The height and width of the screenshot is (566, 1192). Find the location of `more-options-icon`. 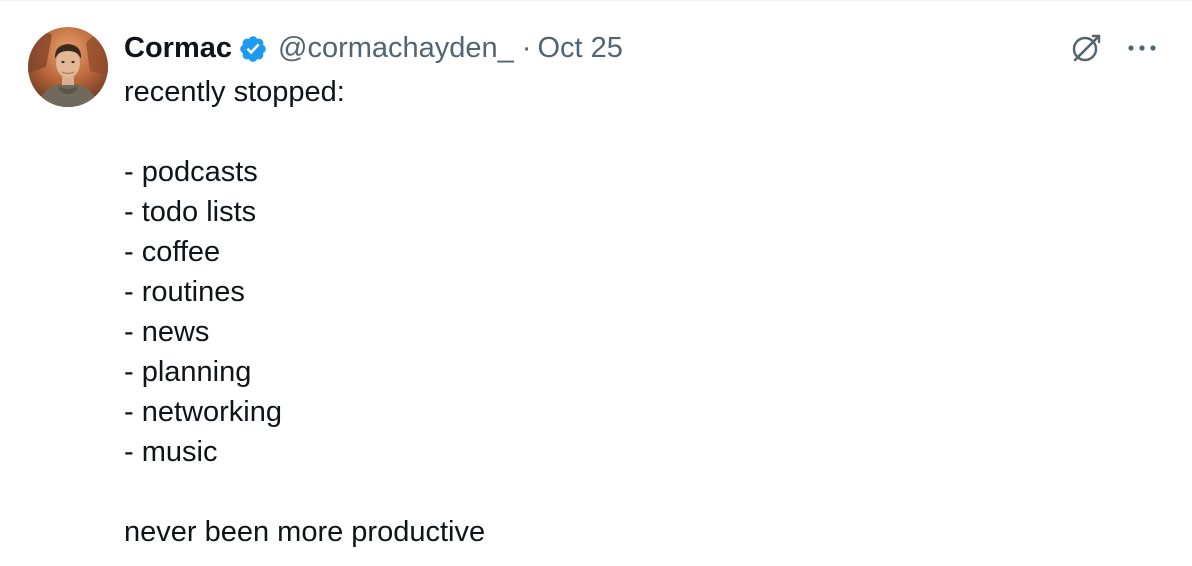

more-options-icon is located at coordinates (1142, 48).